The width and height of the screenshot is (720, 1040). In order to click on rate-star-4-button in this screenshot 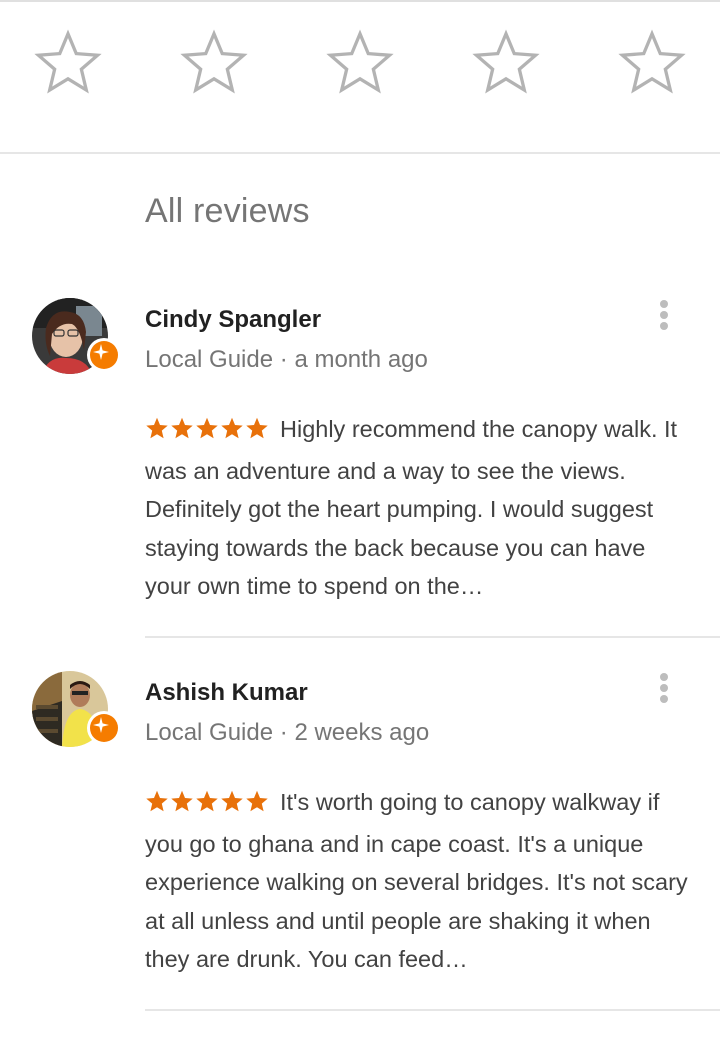, I will do `click(506, 62)`.